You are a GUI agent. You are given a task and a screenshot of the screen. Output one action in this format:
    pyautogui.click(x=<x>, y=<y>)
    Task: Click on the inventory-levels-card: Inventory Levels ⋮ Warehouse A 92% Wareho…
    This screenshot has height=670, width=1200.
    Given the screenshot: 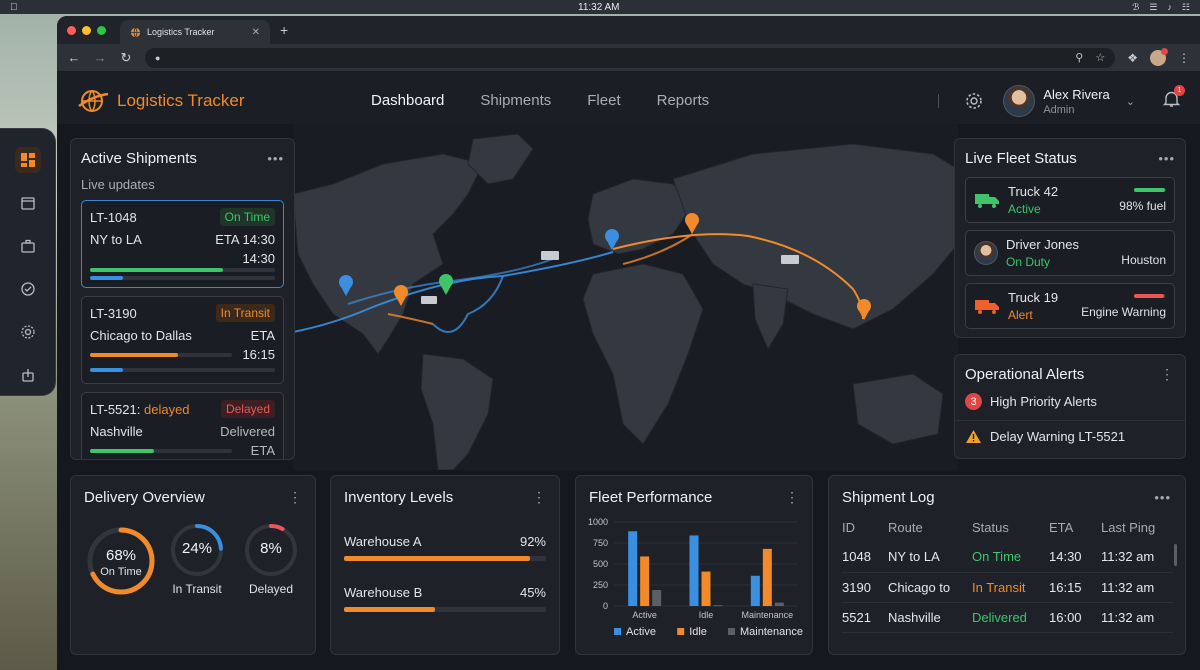 What is the action you would take?
    pyautogui.click(x=445, y=565)
    